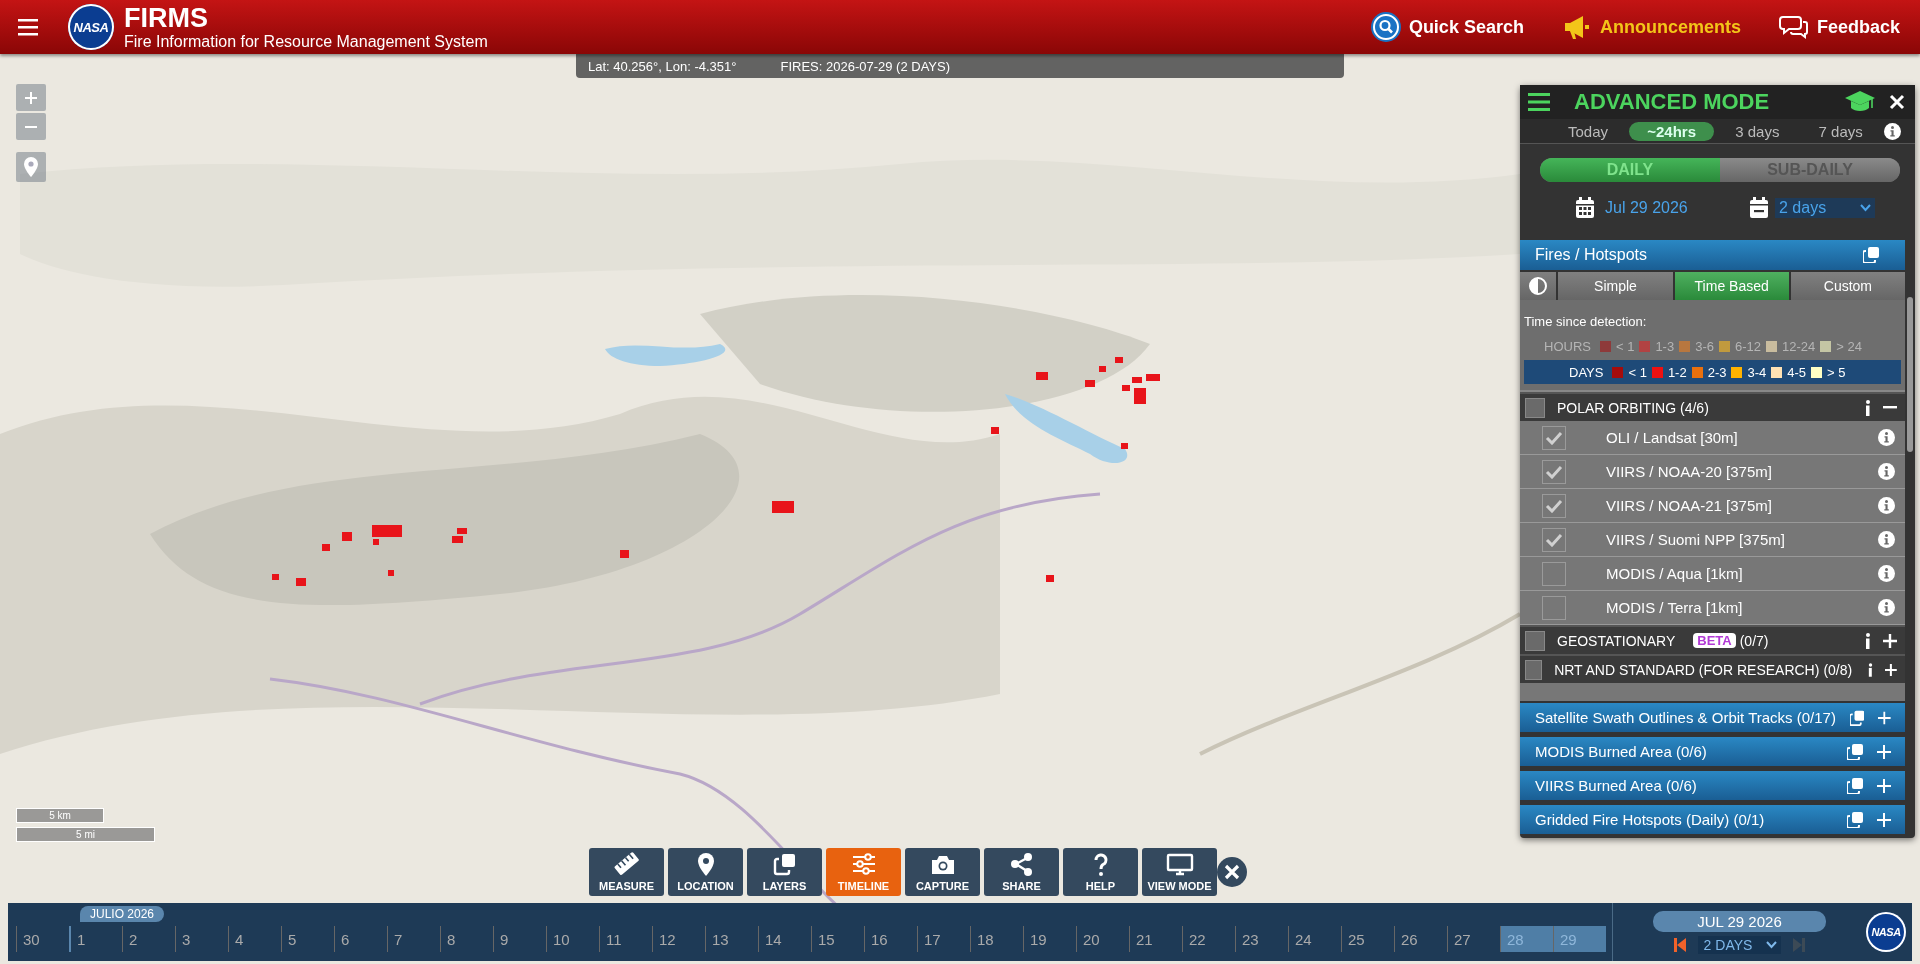 Image resolution: width=1920 pixels, height=964 pixels. Describe the element at coordinates (705, 872) in the screenshot. I see `toolbar-button: LOCATION` at that location.